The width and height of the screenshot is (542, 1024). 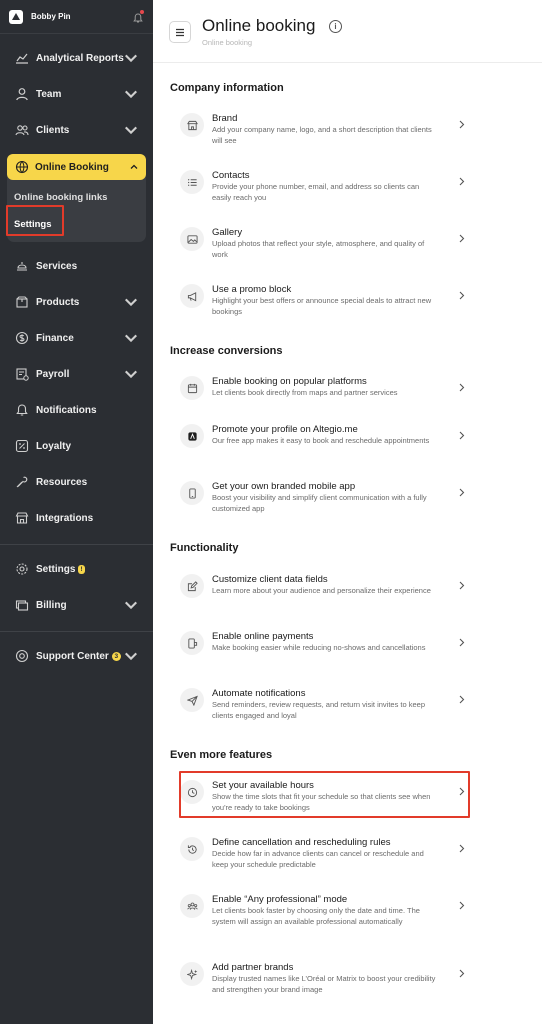 I want to click on nav-label: Payroll, so click(x=53, y=374).